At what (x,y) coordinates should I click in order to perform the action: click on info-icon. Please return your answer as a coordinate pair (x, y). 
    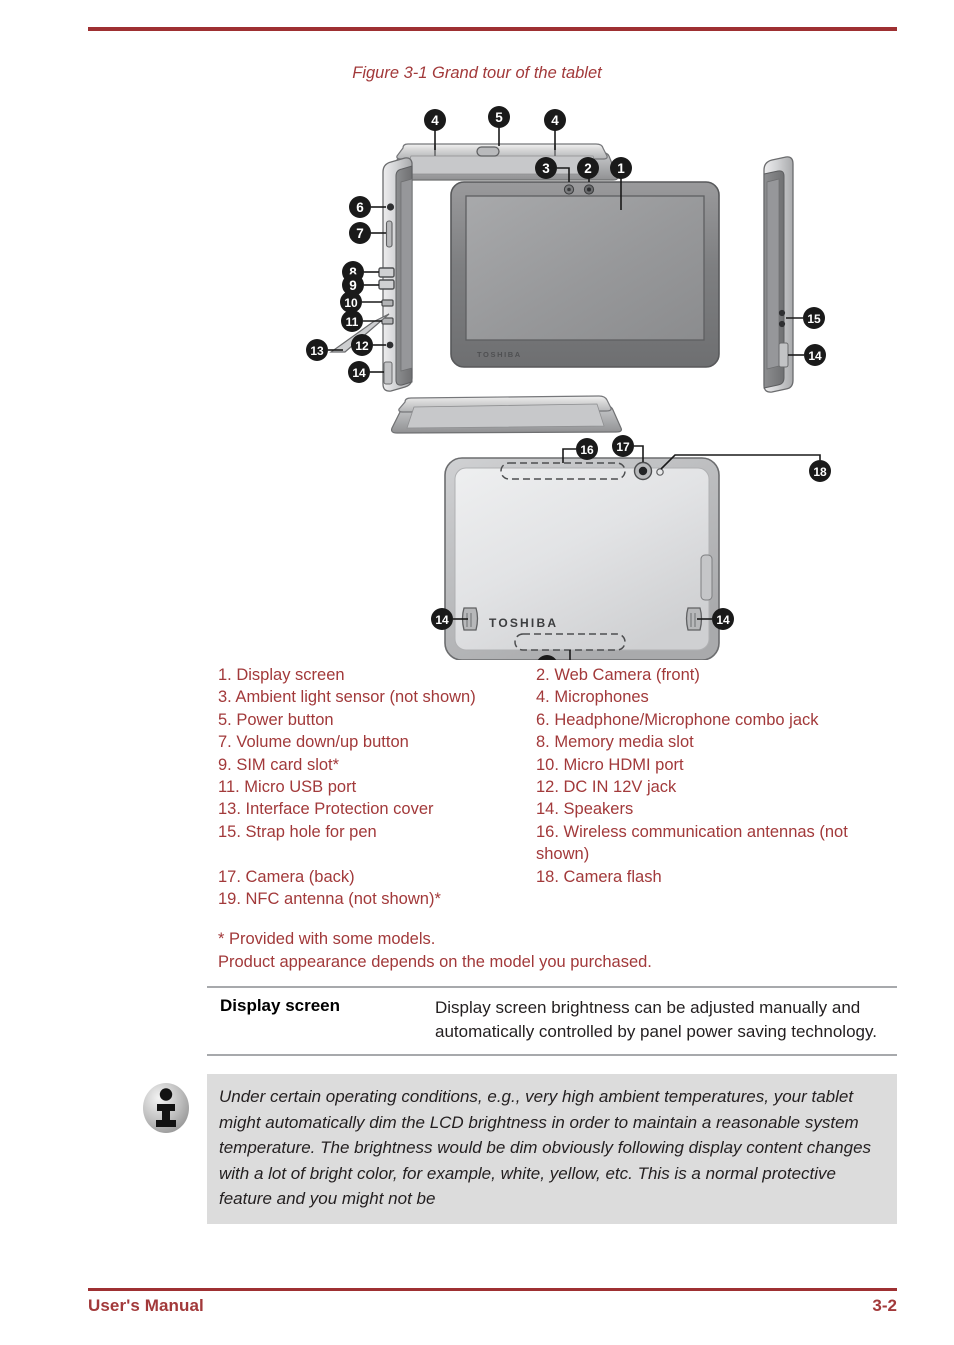
    Looking at the image, I should click on (166, 1108).